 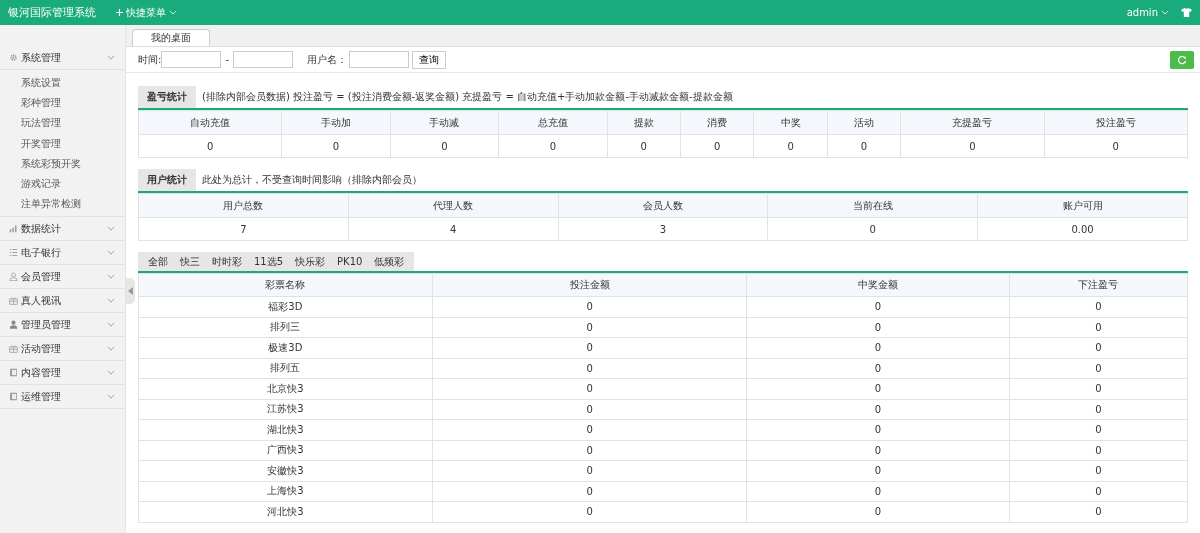 What do you see at coordinates (663, 229) in the screenshot?
I see `table-cell: 3` at bounding box center [663, 229].